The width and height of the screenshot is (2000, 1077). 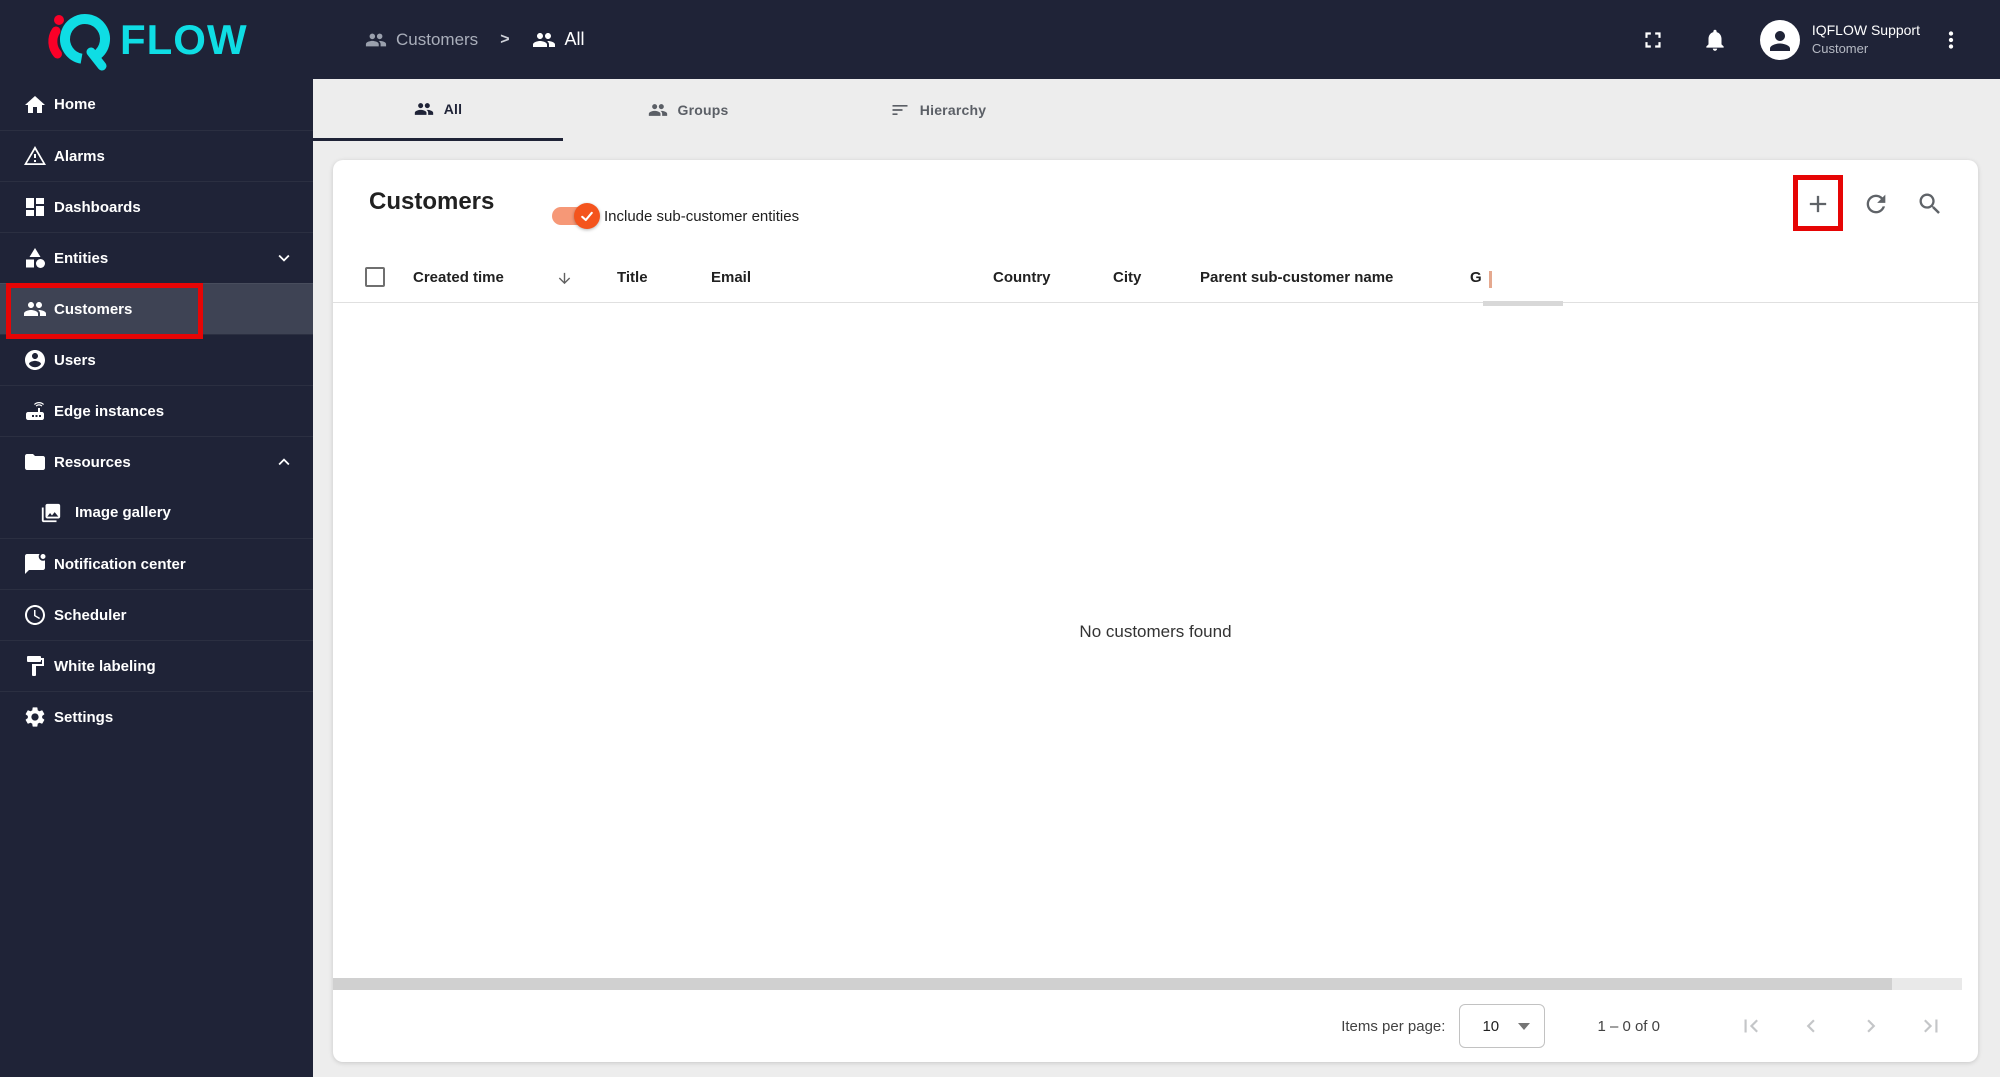 What do you see at coordinates (51, 513) in the screenshot?
I see `image-gallery-icon` at bounding box center [51, 513].